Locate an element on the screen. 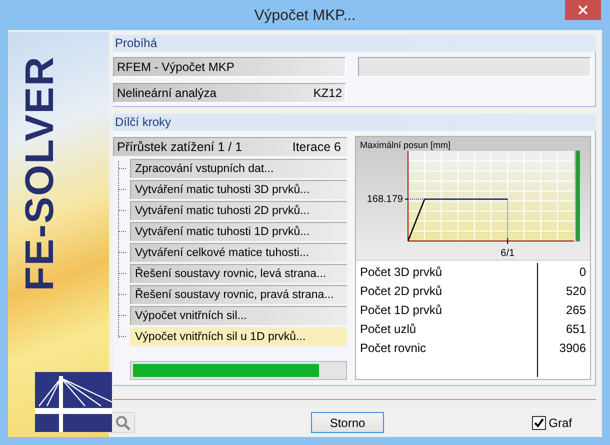 Image resolution: width=610 pixels, height=445 pixels. banner-title: FE-SOLVER is located at coordinates (40, 173).